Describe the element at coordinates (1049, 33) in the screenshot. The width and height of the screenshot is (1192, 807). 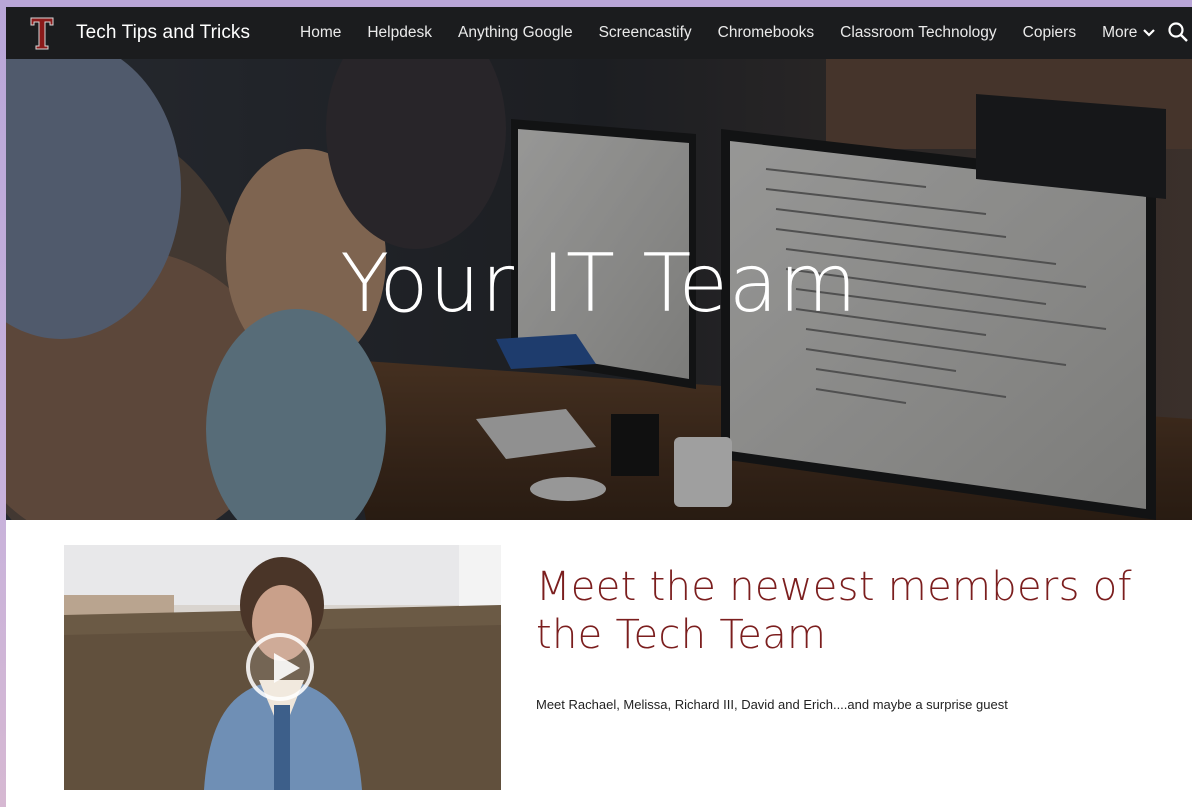
I see `nav-copiers: Copiers` at that location.